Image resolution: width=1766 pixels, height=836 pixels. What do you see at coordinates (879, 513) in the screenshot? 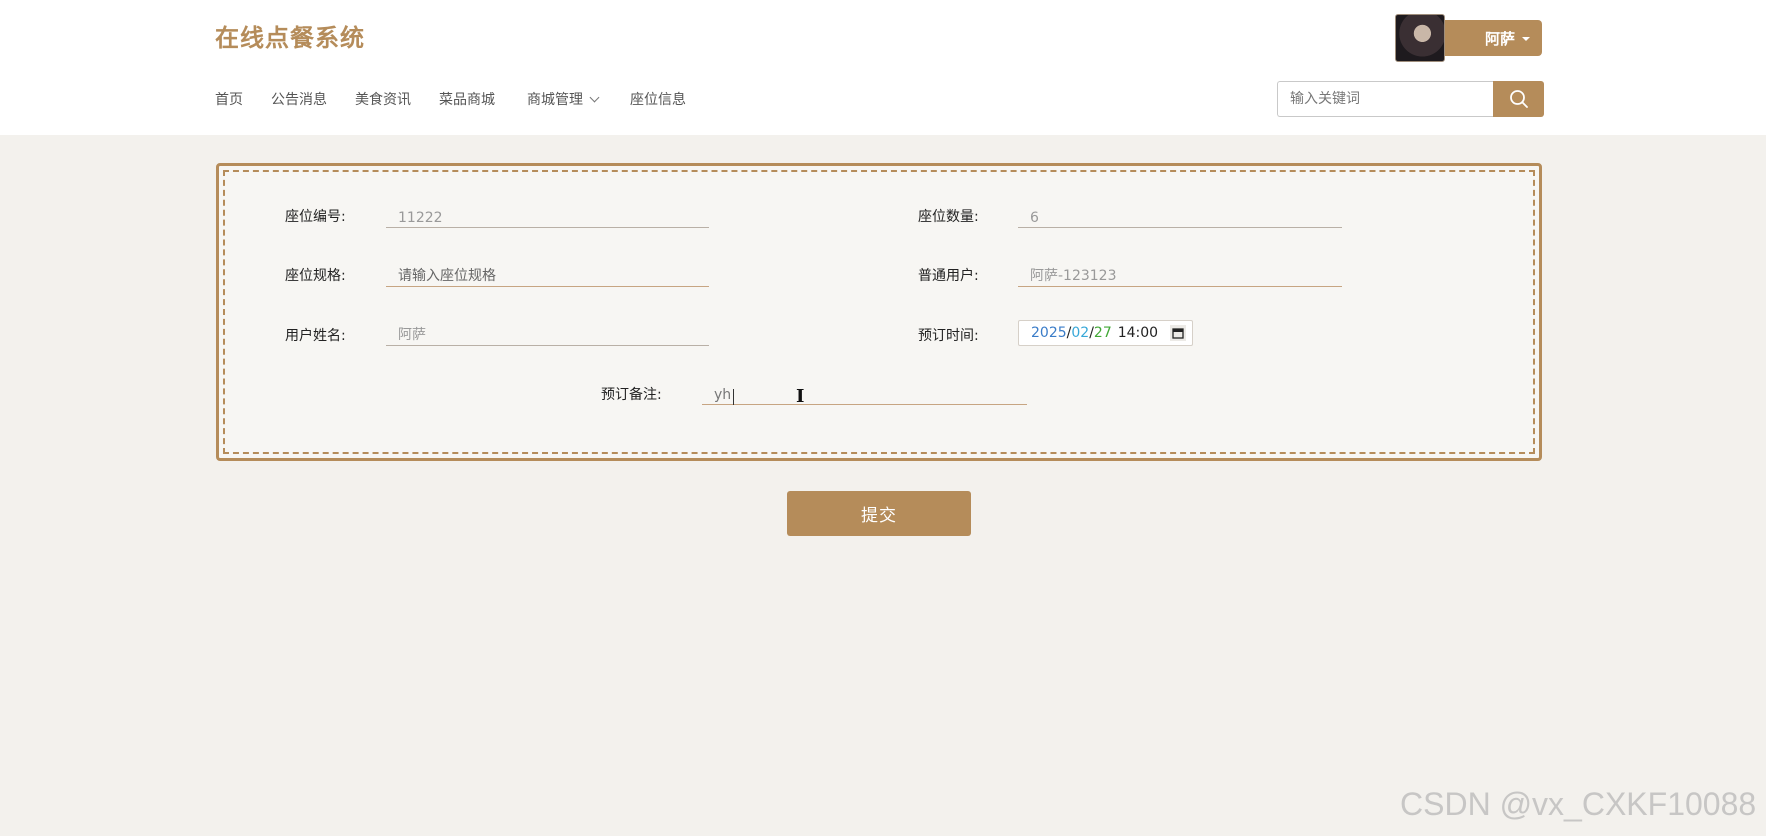
I see `submit-button: 提交` at bounding box center [879, 513].